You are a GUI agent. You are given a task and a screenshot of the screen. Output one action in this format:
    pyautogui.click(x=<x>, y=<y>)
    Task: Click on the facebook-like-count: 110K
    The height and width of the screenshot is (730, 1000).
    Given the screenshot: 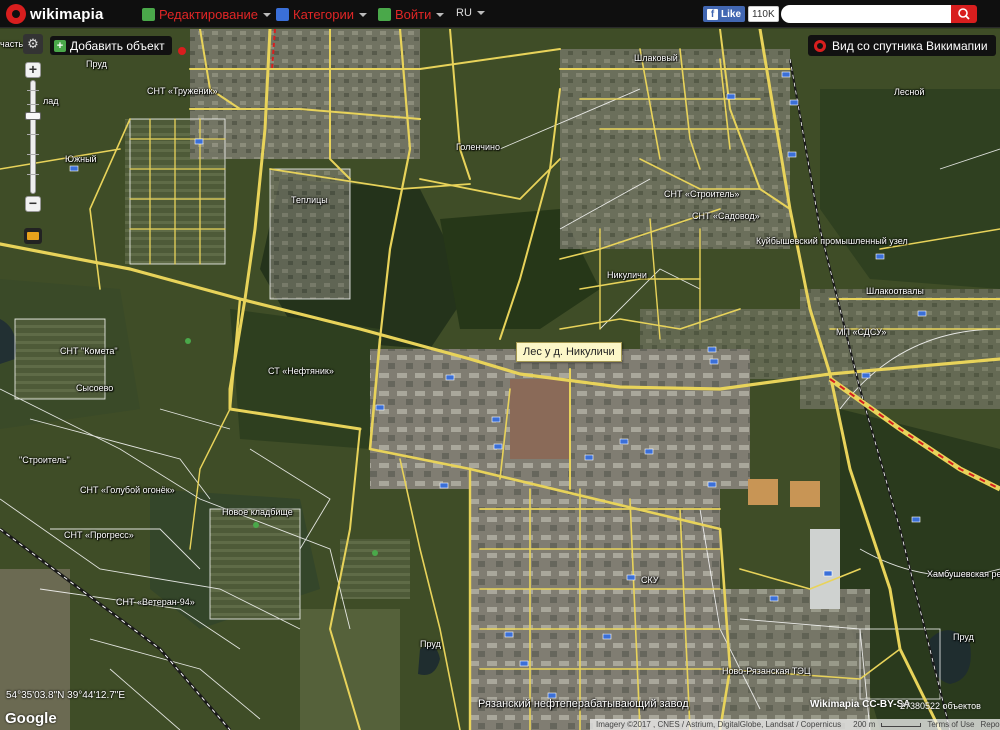 What is the action you would take?
    pyautogui.click(x=763, y=14)
    